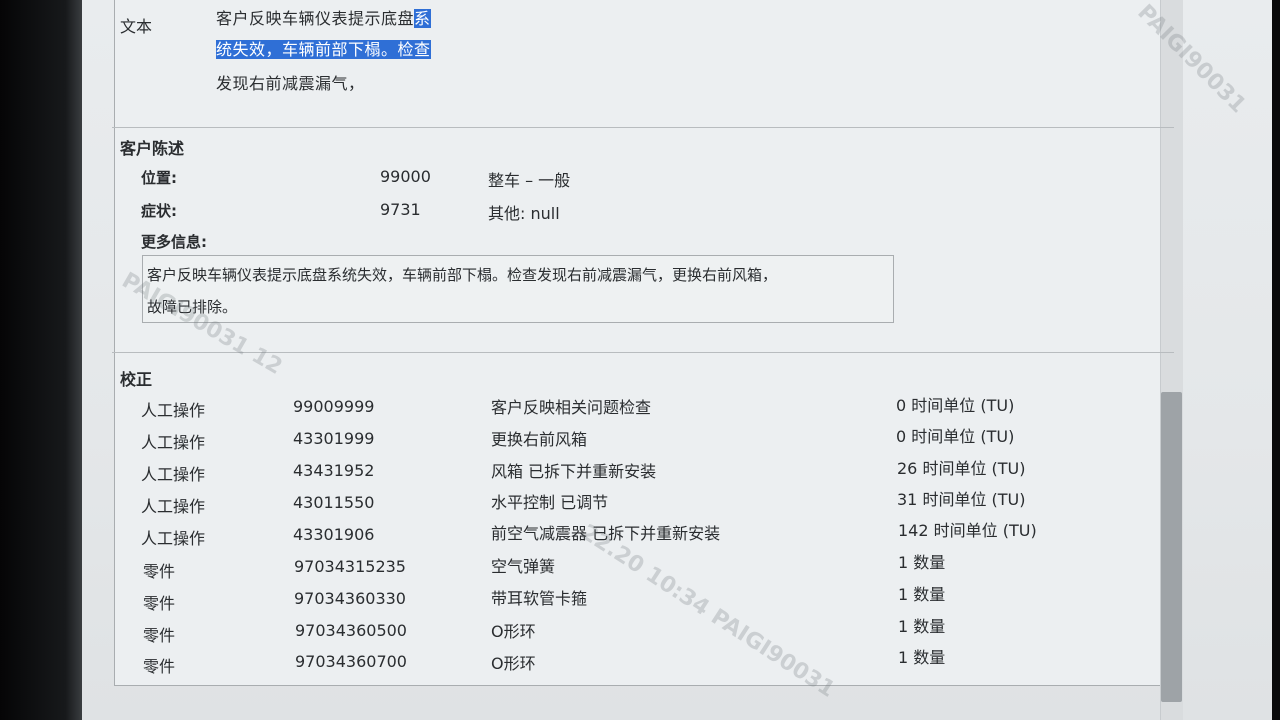 The width and height of the screenshot is (1280, 720). Describe the element at coordinates (967, 530) in the screenshot. I see `correction-row-qty: 142 时间单位 (TU)` at that location.